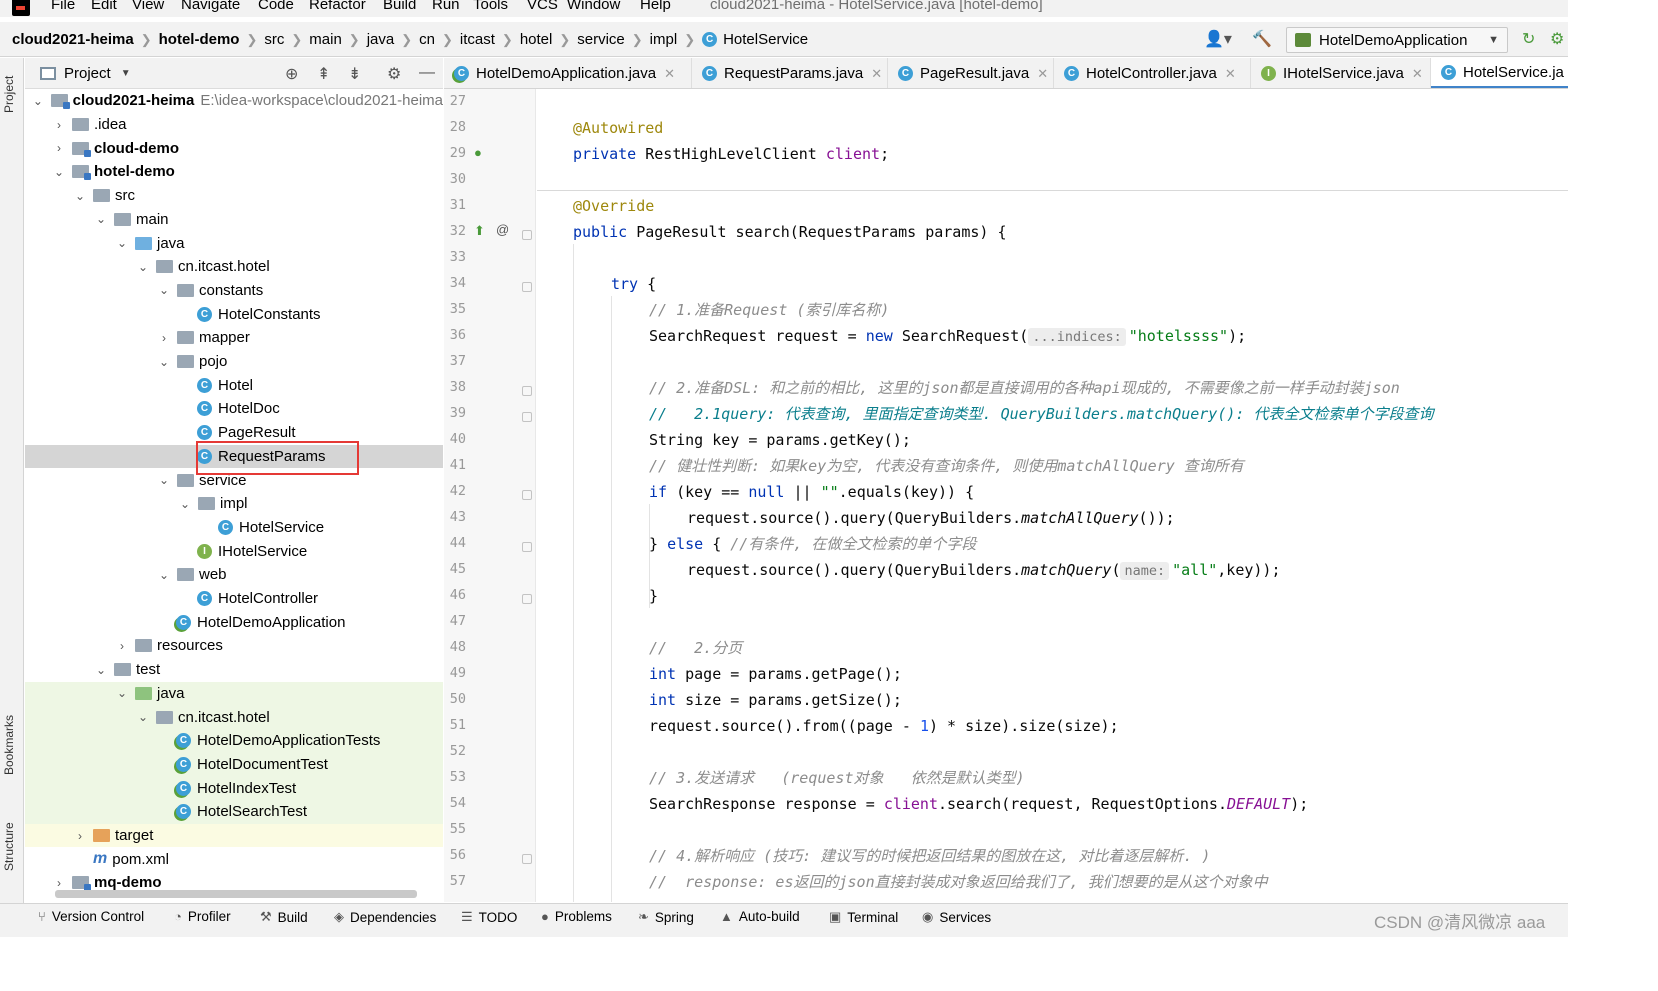 The width and height of the screenshot is (1658, 991). What do you see at coordinates (234, 409) in the screenshot?
I see `tree-item: C HotelDoc` at bounding box center [234, 409].